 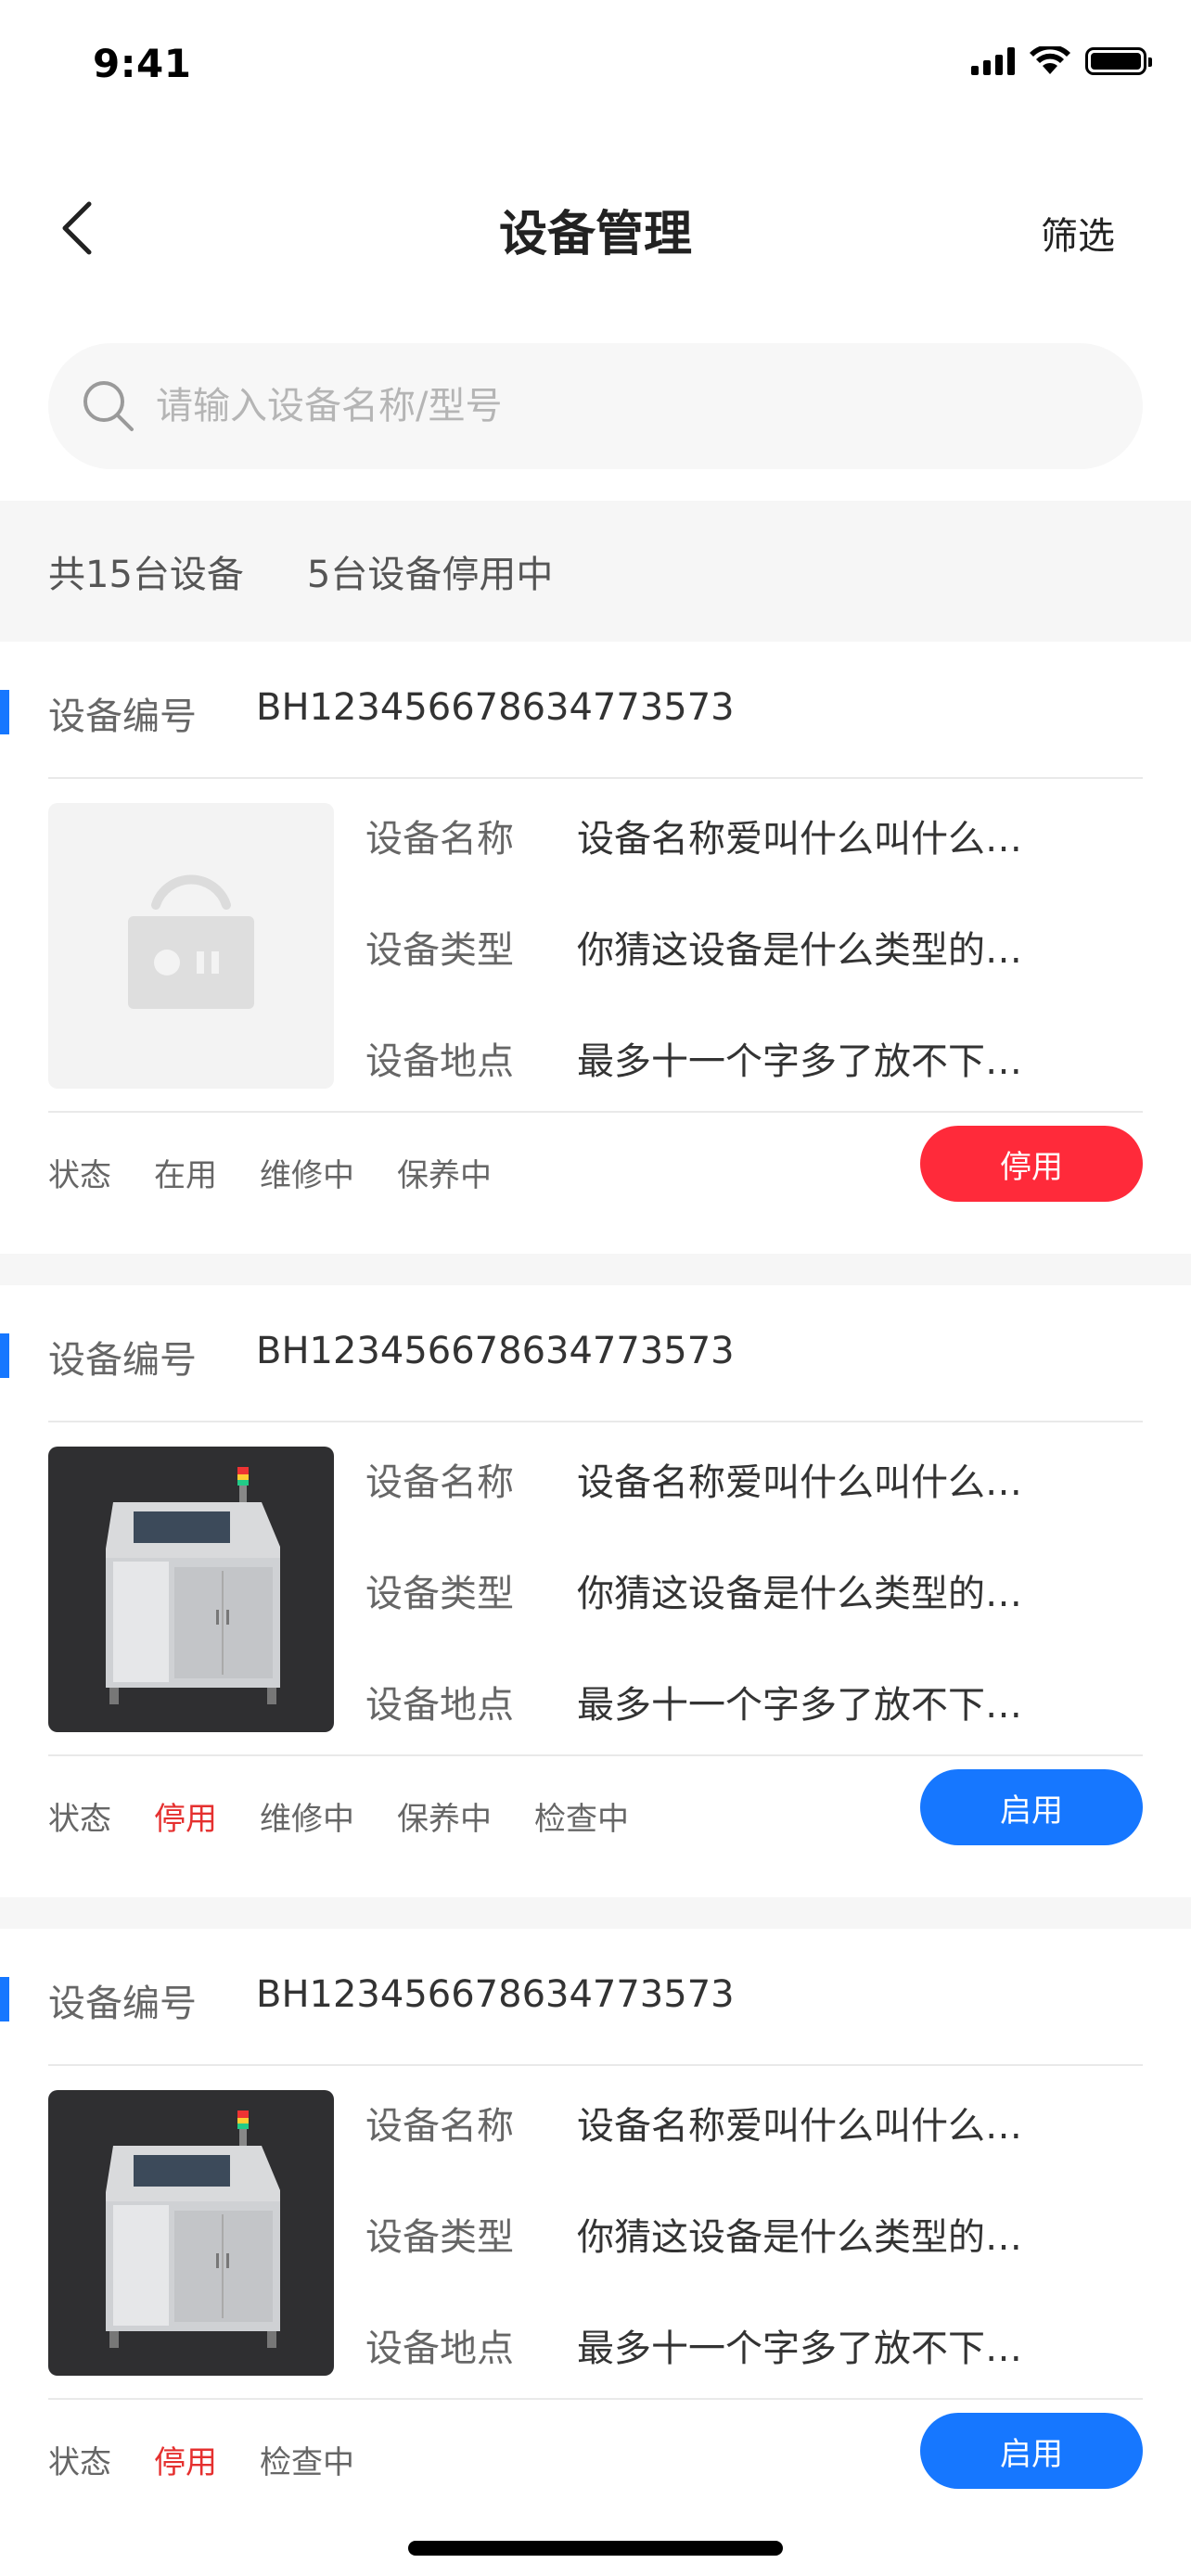 I want to click on status-icons, so click(x=1061, y=61).